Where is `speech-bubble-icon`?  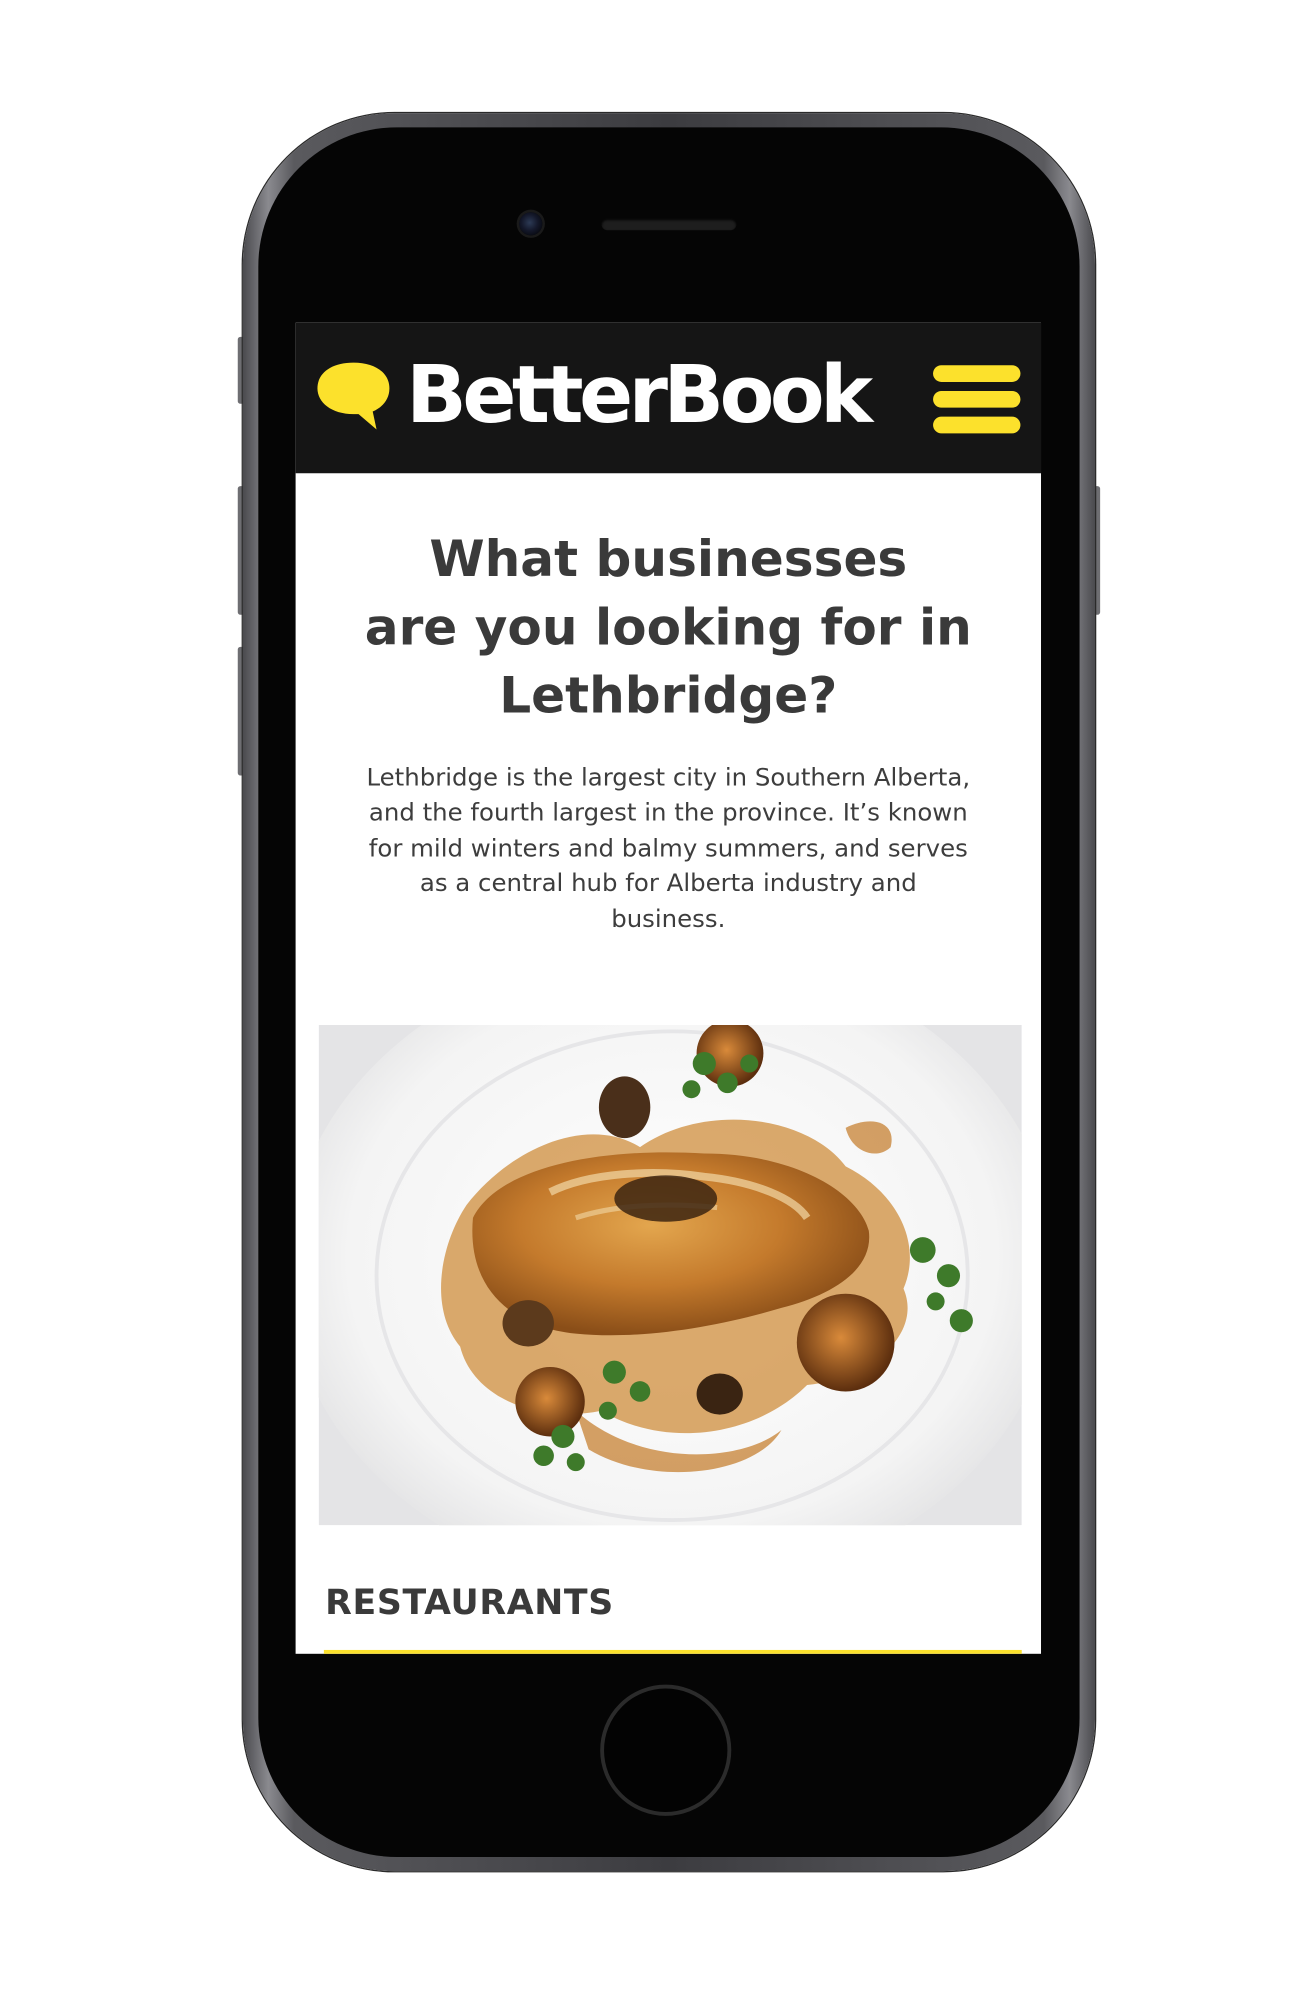
speech-bubble-icon is located at coordinates (353, 396).